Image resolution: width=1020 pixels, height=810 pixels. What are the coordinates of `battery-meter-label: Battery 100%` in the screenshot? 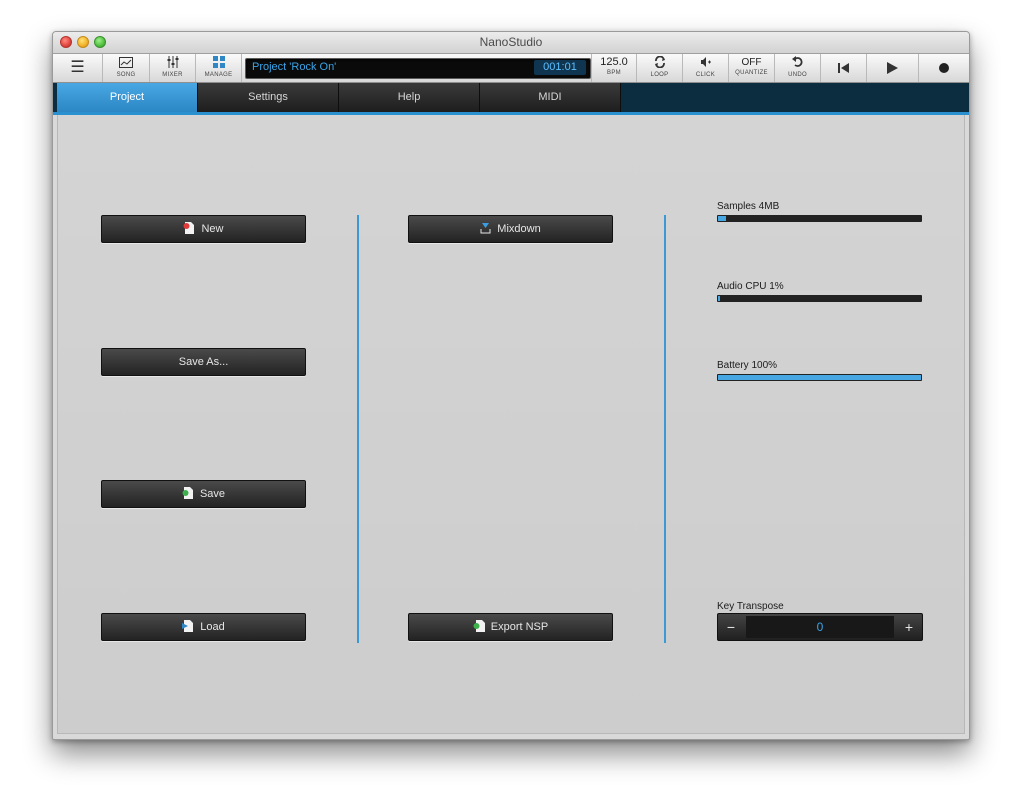 It's located at (747, 365).